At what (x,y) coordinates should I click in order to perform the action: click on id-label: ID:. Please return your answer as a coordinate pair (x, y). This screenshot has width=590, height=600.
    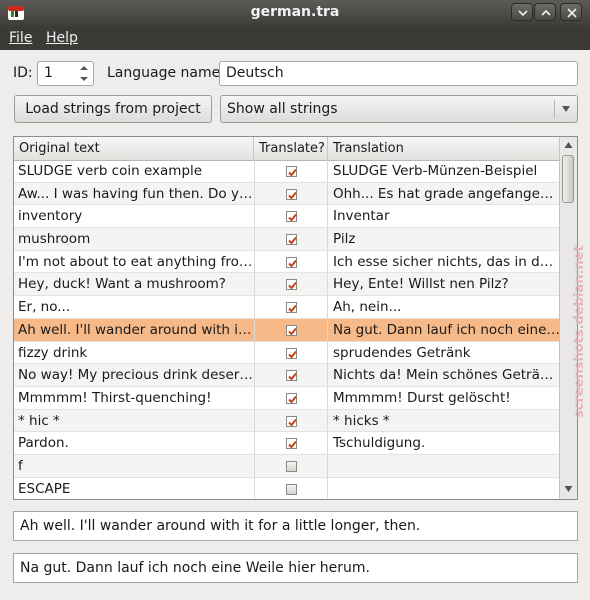
    Looking at the image, I should click on (23, 73).